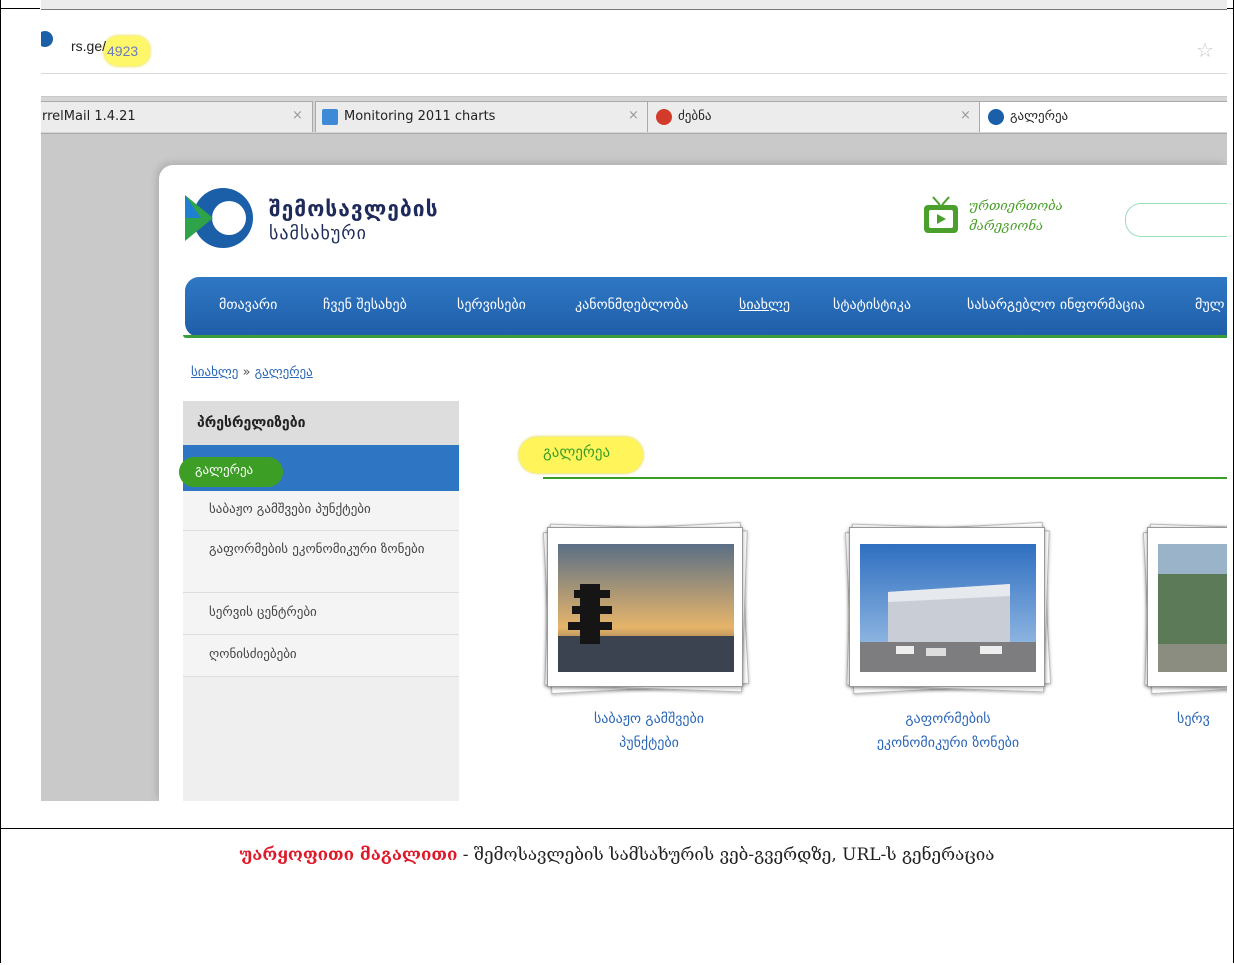 This screenshot has height=965, width=1234. I want to click on nav-item-home: მთავარი, so click(248, 305).